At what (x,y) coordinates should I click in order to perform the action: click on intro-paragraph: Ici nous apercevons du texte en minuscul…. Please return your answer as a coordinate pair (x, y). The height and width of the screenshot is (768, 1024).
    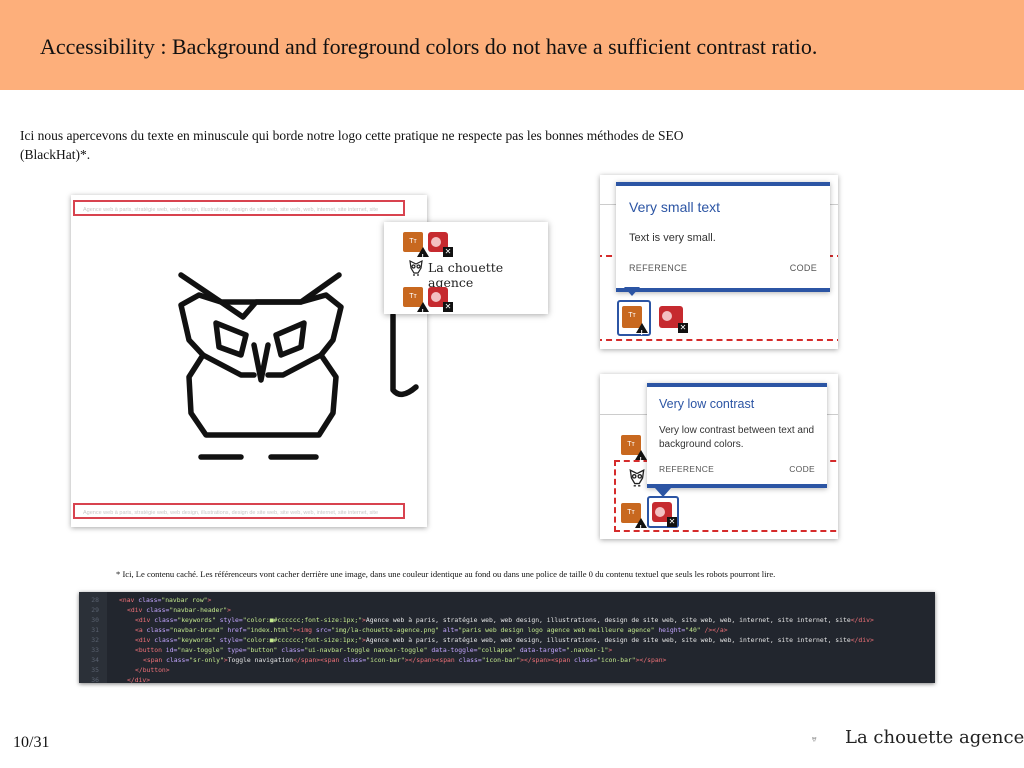
    Looking at the image, I should click on (352, 145).